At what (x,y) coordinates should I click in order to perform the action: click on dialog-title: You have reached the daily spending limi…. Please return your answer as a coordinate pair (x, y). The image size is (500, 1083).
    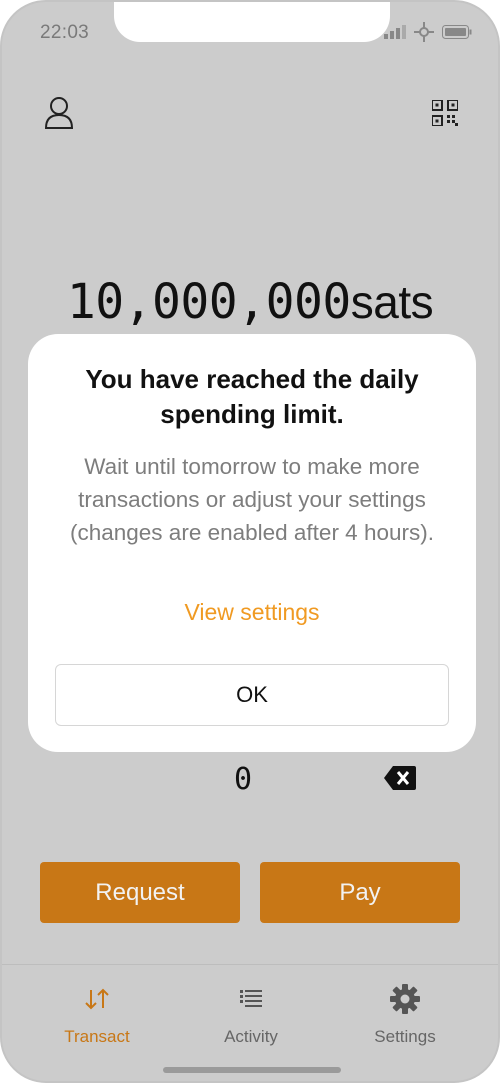
    Looking at the image, I should click on (252, 396).